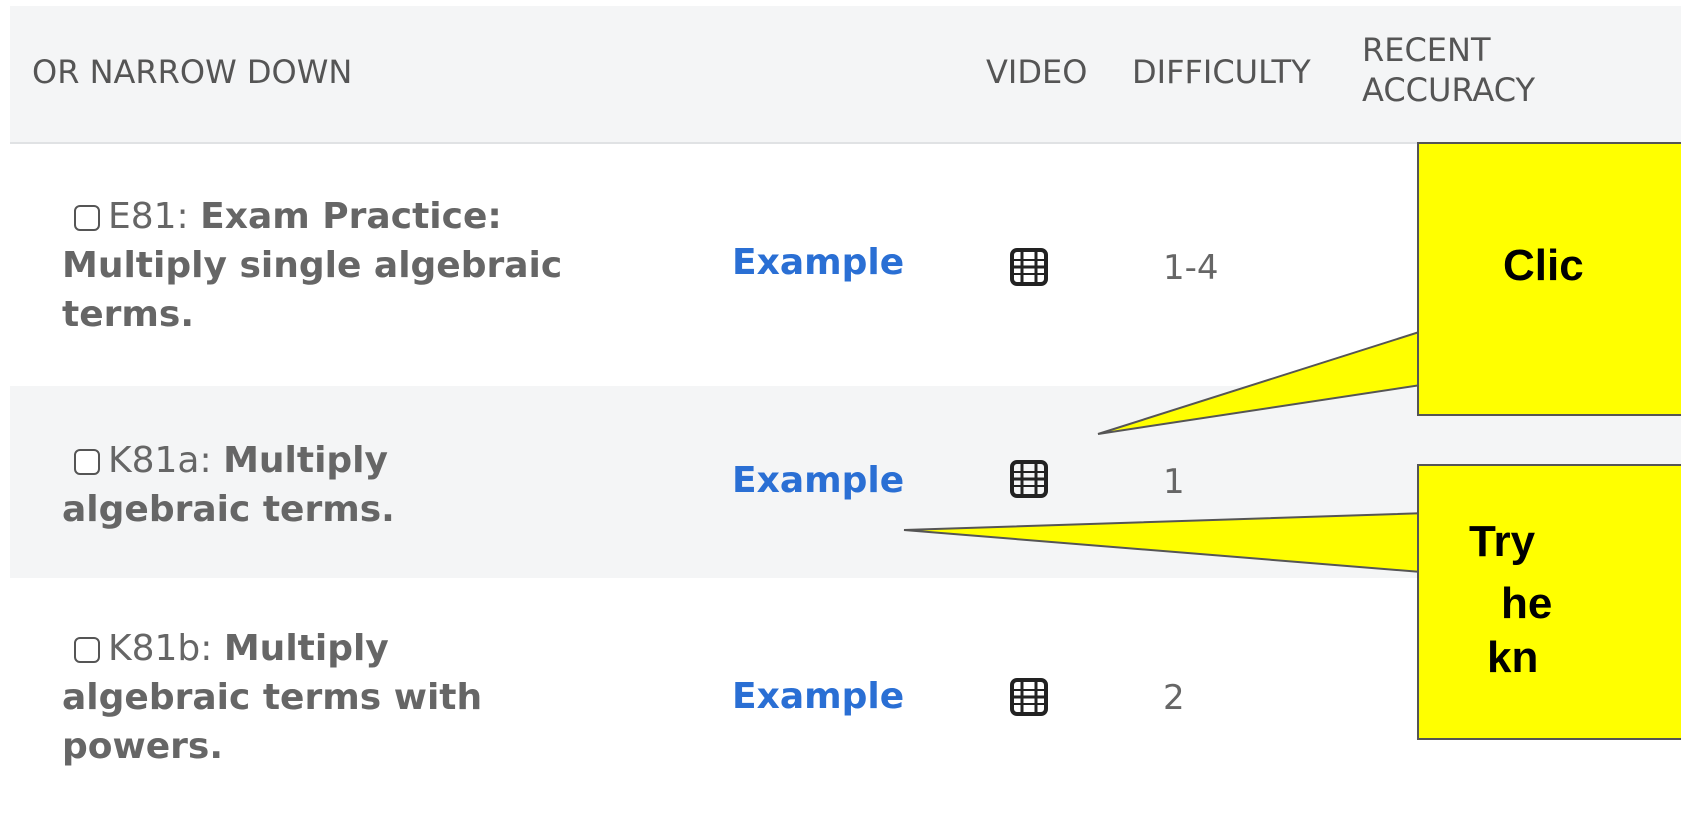  What do you see at coordinates (1502, 541) in the screenshot?
I see `callout-text-line: Try` at bounding box center [1502, 541].